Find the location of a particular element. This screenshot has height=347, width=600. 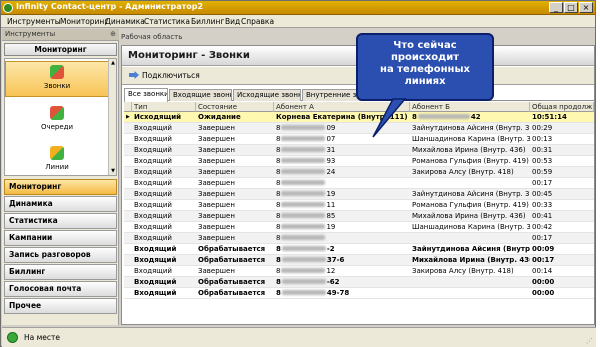

phone-tail: 09 is located at coordinates (331, 128).